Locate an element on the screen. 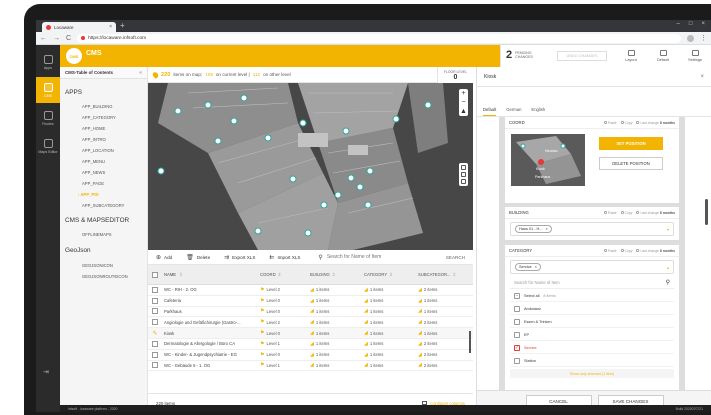 This screenshot has height=415, width=711. show-only-selected-link: Show only selected (1 item) is located at coordinates (592, 373).